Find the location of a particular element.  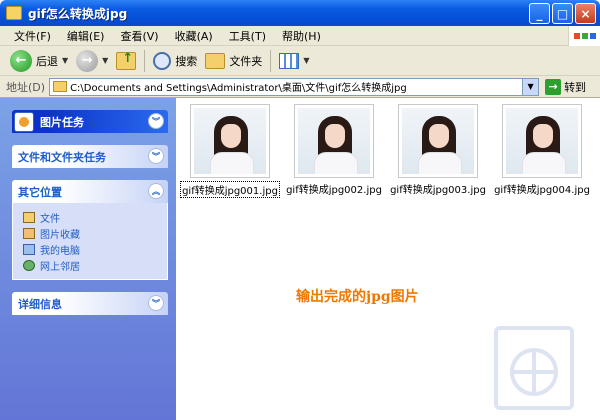

photo-folder-icon is located at coordinates (29, 233).